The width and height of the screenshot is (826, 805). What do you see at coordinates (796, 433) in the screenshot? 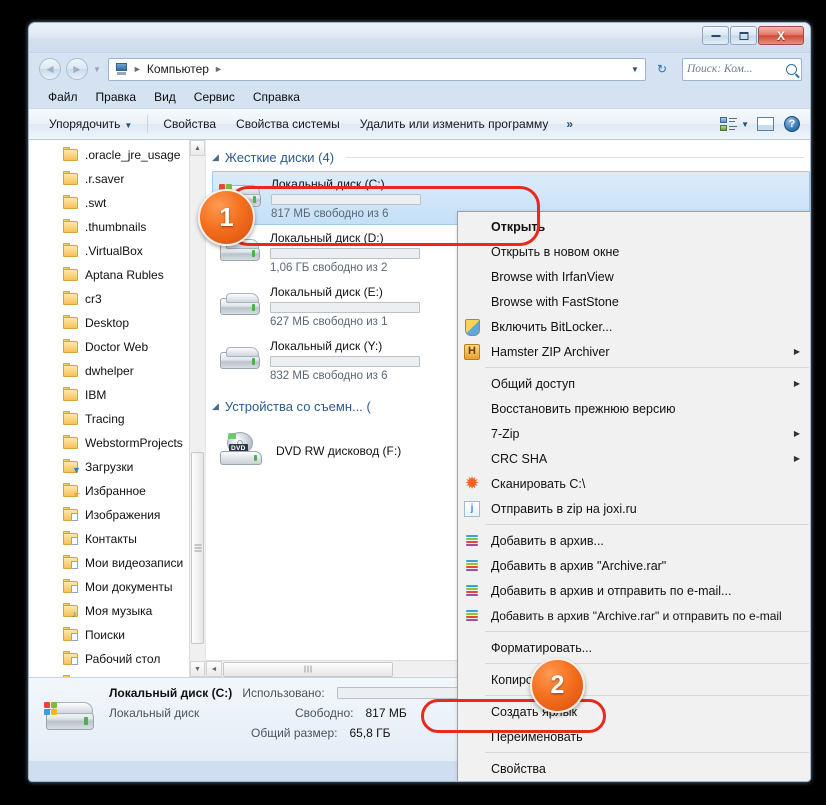
I see `submenu-arrow-icon: ▶` at bounding box center [796, 433].